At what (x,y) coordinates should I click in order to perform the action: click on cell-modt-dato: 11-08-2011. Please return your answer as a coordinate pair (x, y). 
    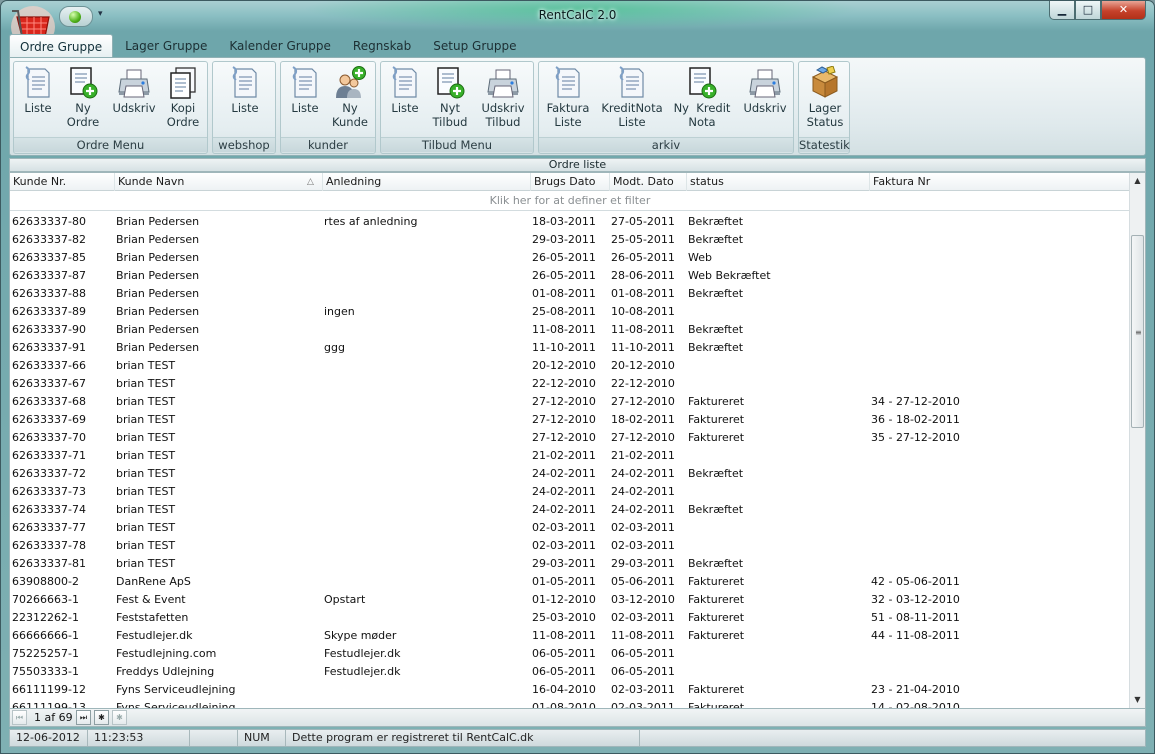
    Looking at the image, I should click on (643, 329).